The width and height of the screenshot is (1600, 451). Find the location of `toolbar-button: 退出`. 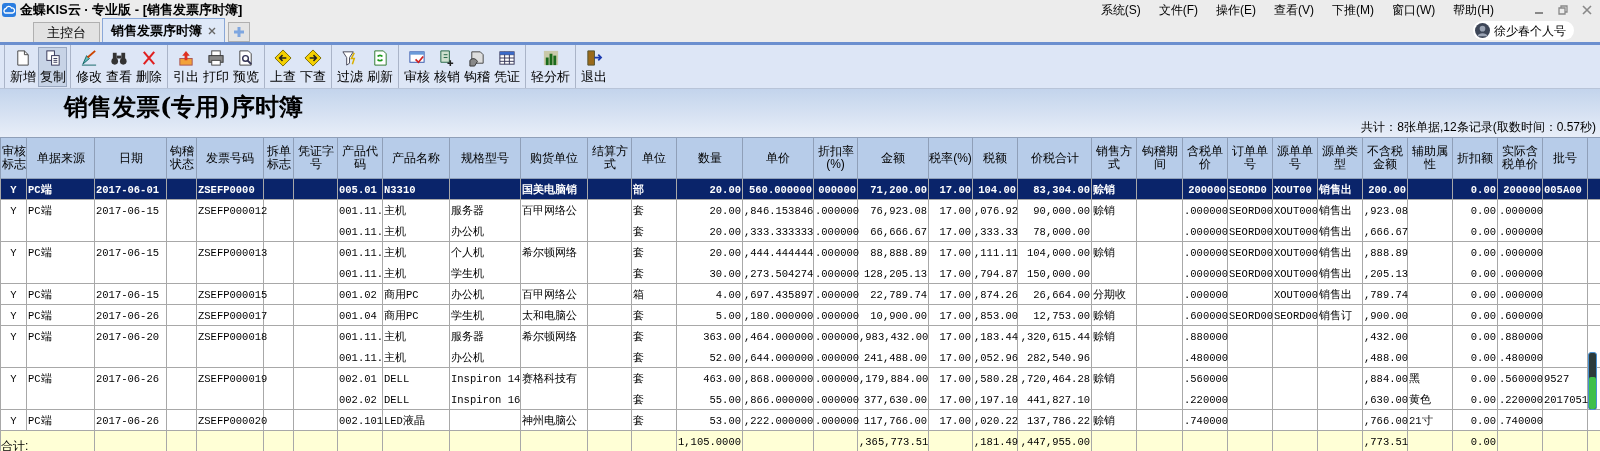

toolbar-button: 退出 is located at coordinates (594, 66).